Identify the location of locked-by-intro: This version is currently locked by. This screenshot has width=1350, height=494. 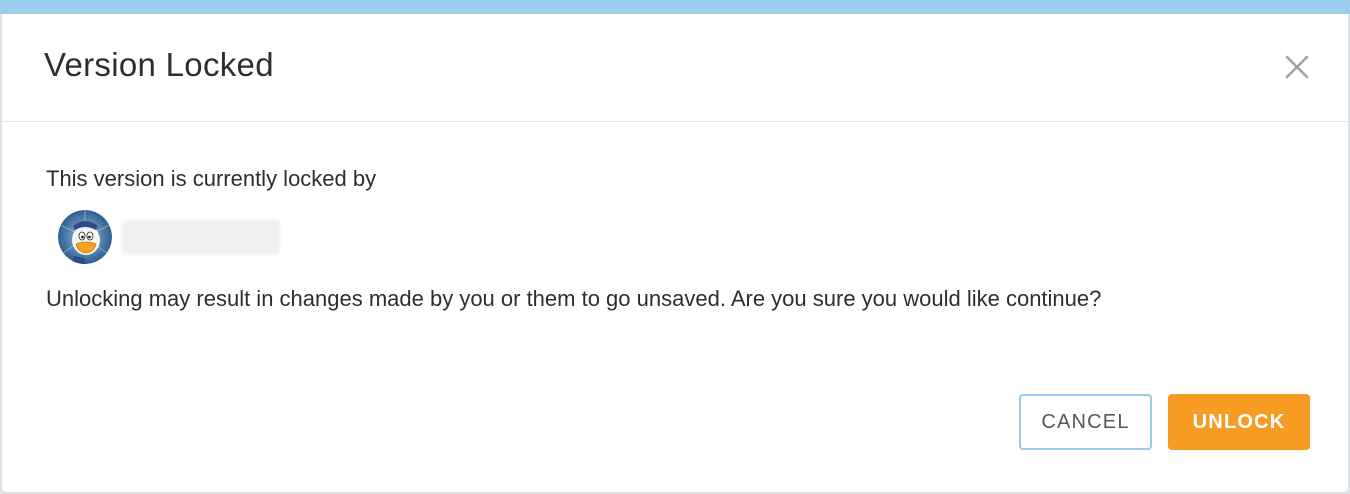
(211, 178).